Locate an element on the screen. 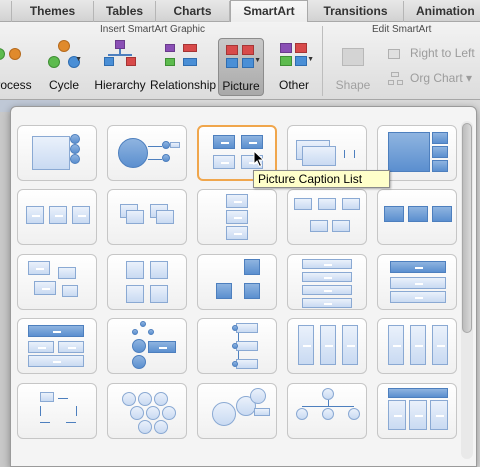 The height and width of the screenshot is (467, 480). relationship-button: Relationship is located at coordinates (183, 67).